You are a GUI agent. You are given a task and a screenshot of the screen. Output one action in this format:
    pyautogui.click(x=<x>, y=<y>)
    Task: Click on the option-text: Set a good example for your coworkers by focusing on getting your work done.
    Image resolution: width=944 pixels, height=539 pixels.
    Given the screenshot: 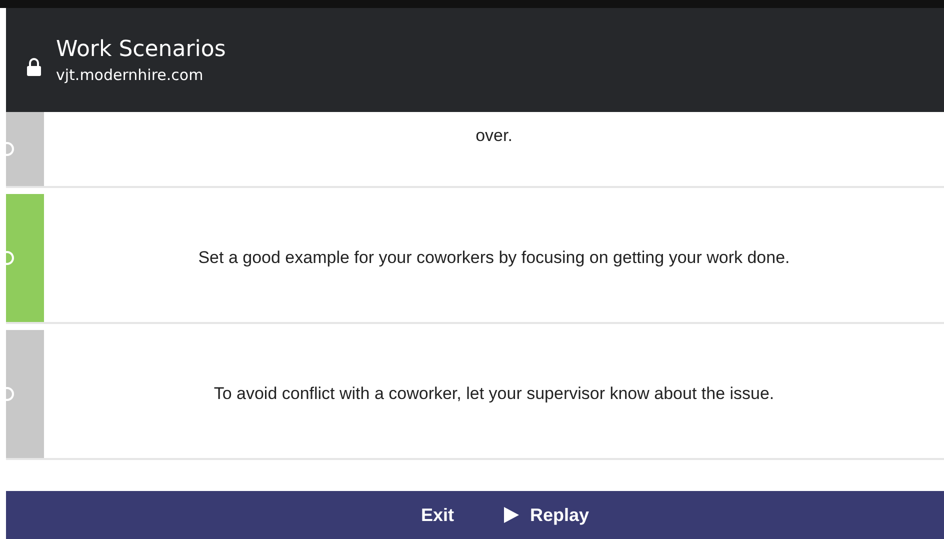 What is the action you would take?
    pyautogui.click(x=494, y=258)
    